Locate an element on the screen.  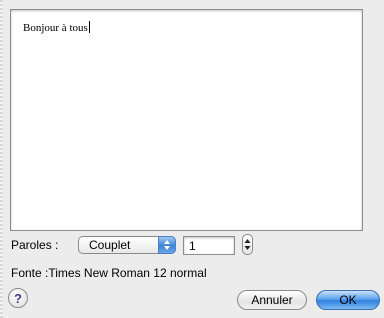
up-down-arrows-icon is located at coordinates (167, 245).